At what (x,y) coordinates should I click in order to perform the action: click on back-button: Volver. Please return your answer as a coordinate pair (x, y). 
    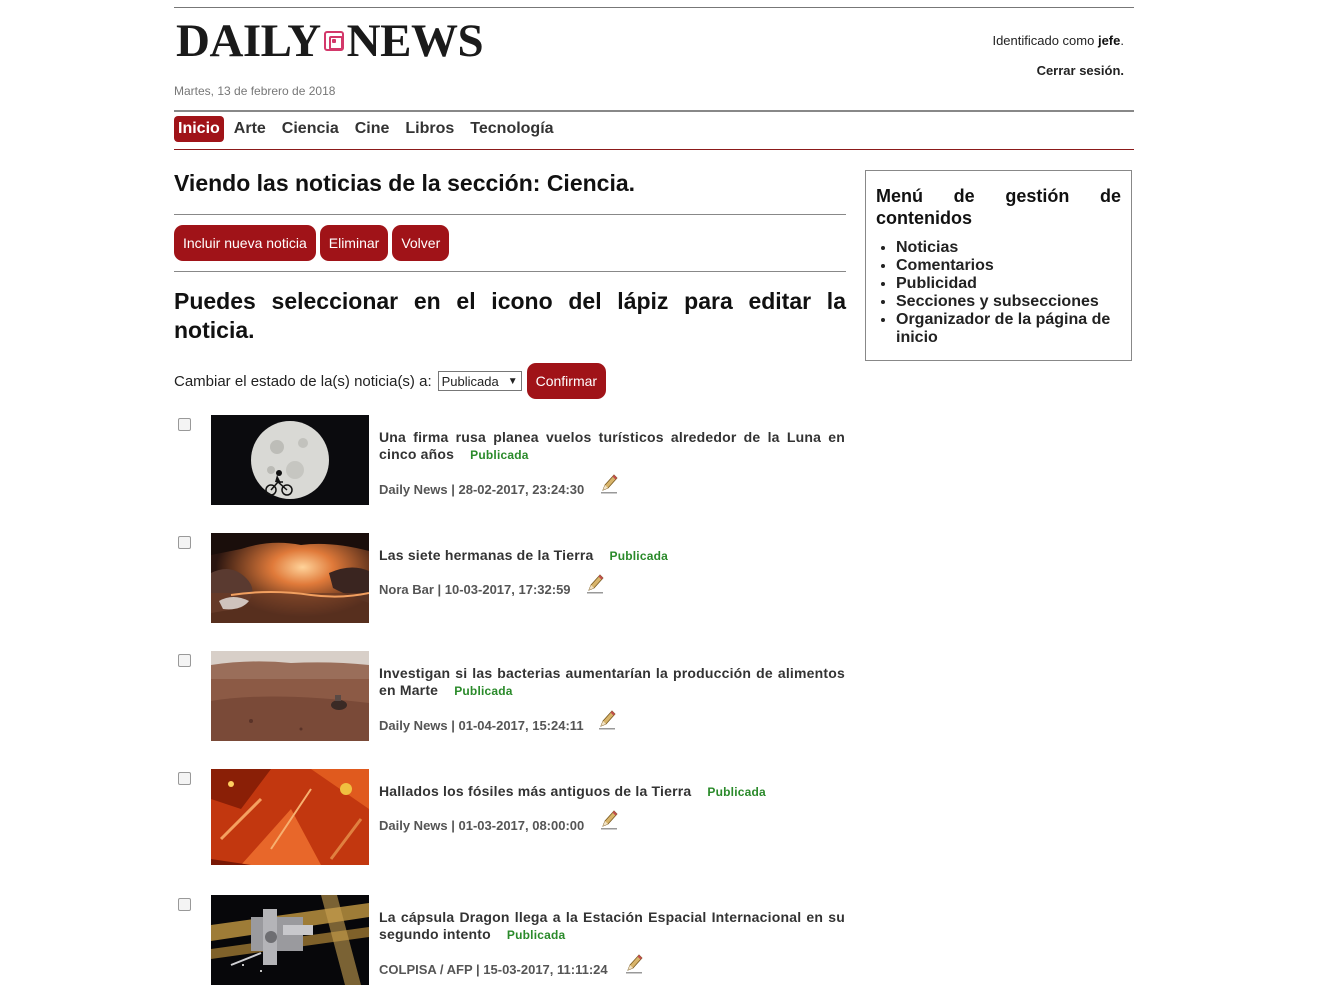
    Looking at the image, I should click on (421, 243).